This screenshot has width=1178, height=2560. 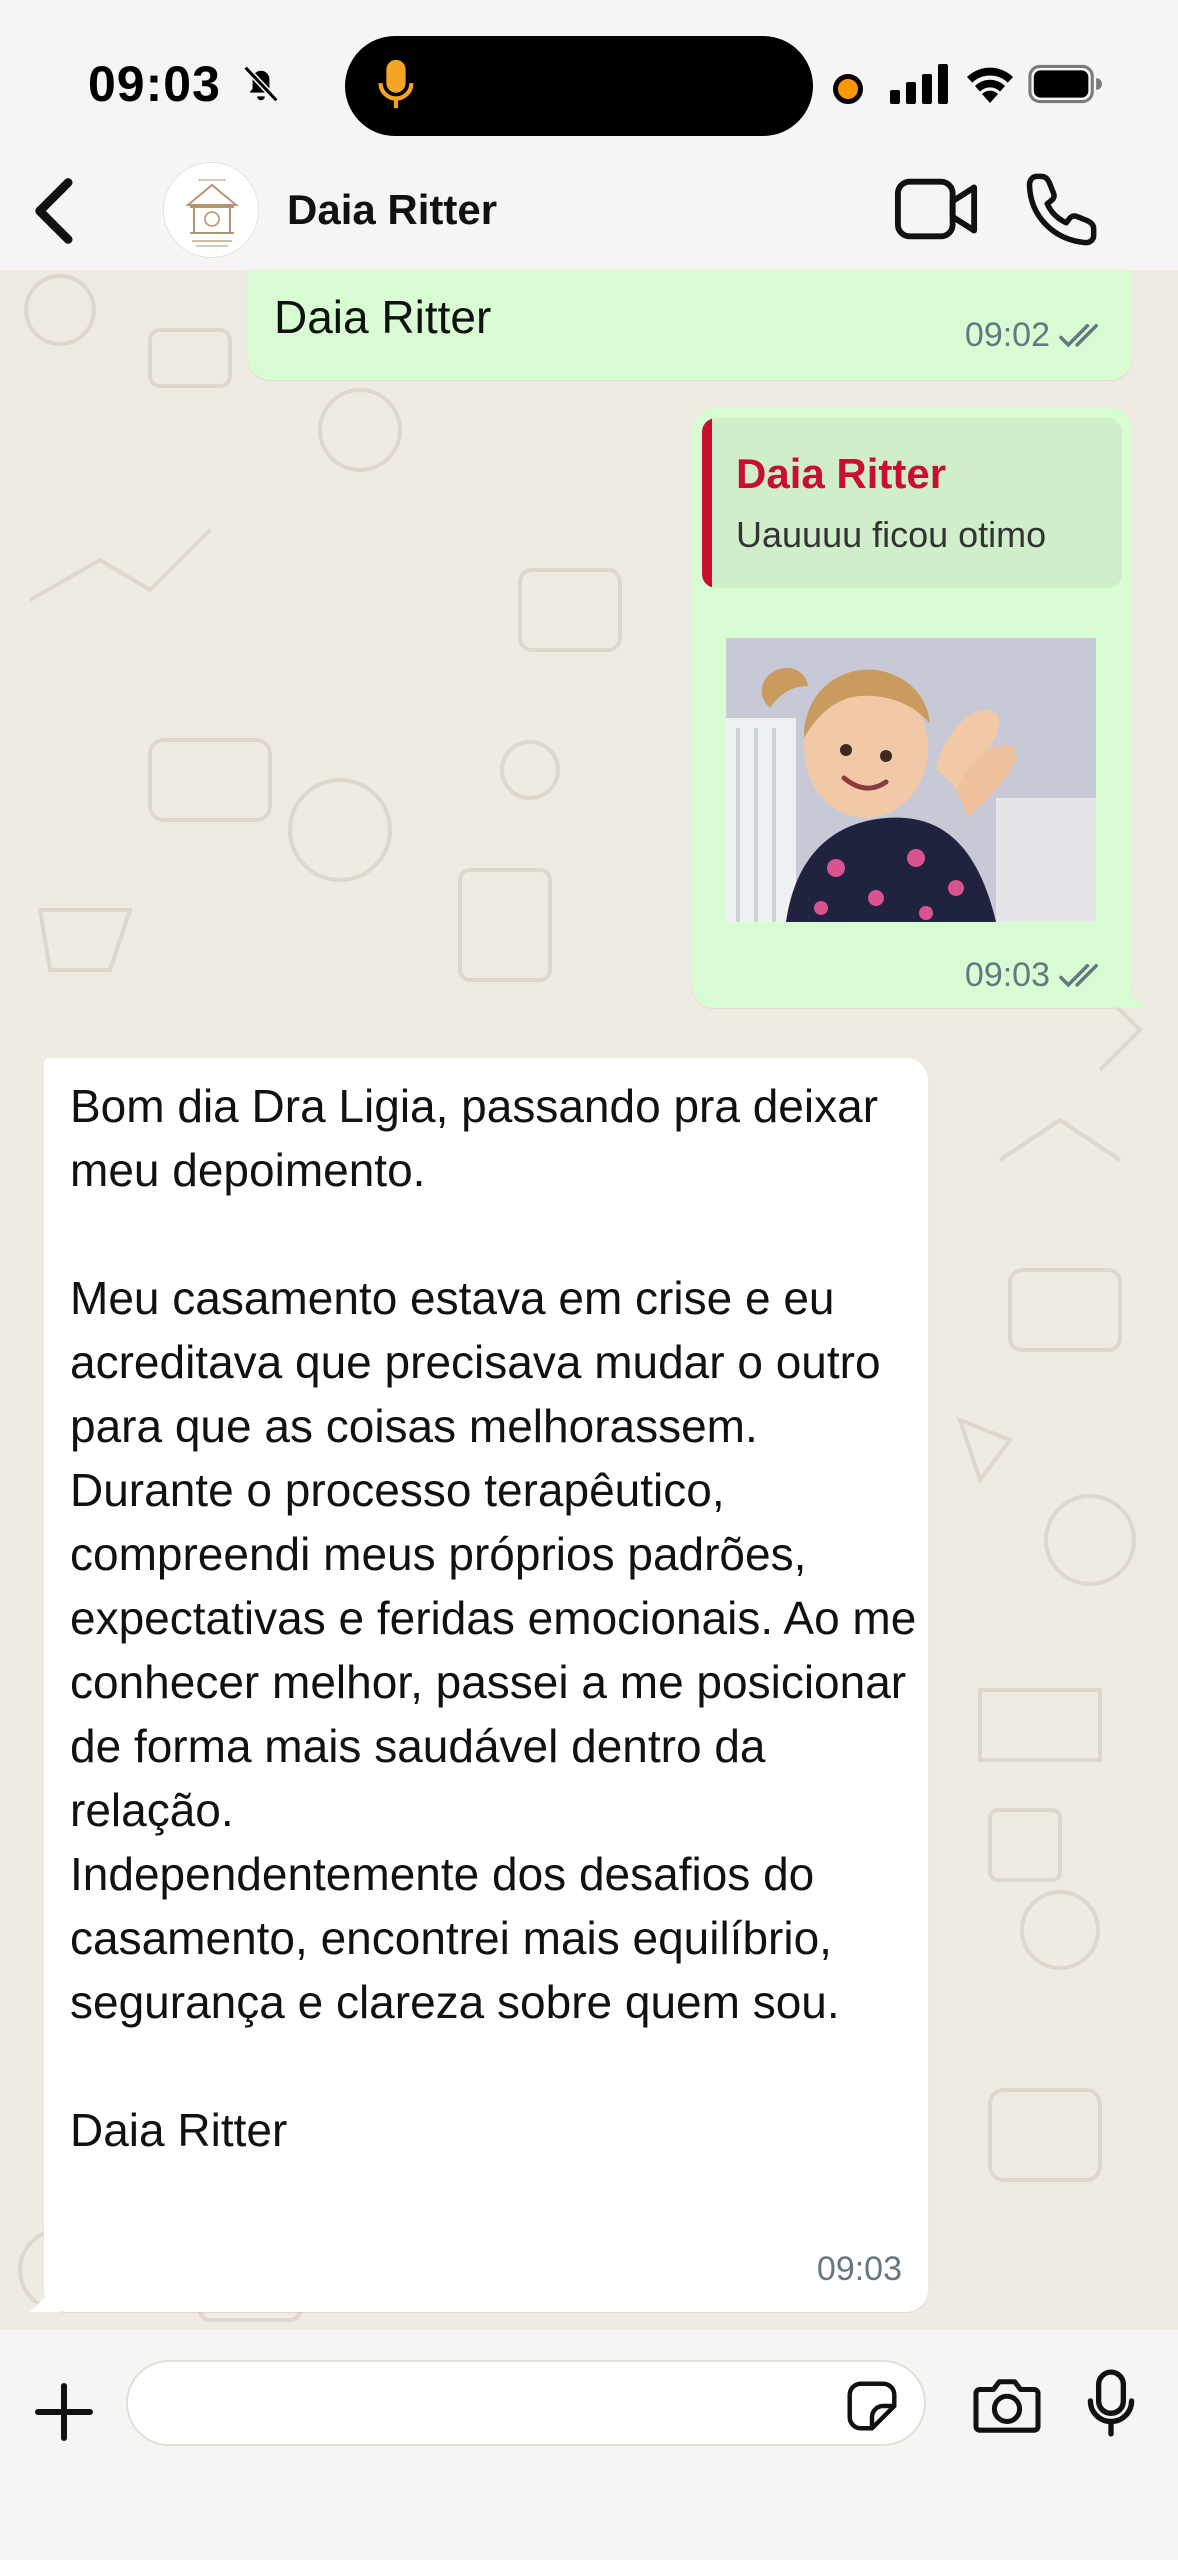 I want to click on composer-bar, so click(x=589, y=2445).